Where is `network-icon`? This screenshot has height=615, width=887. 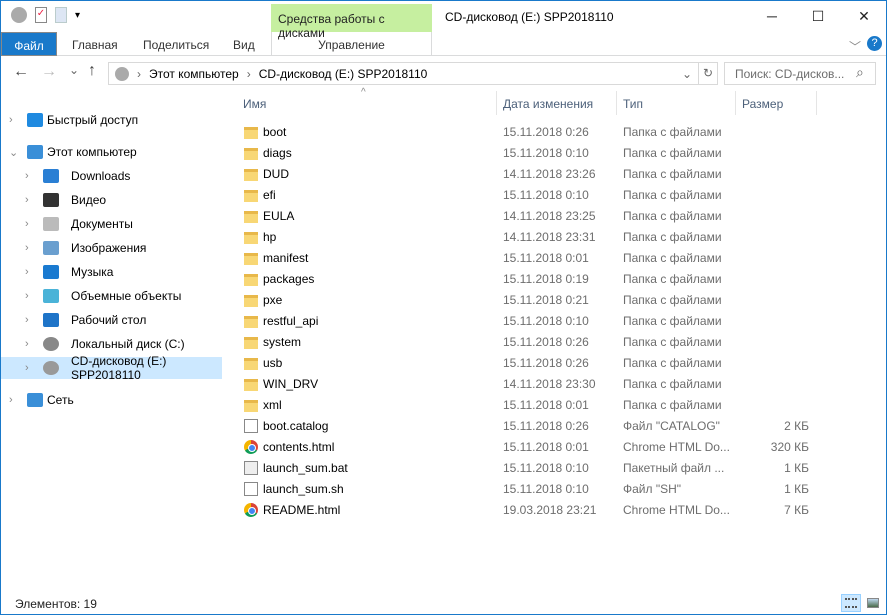
network-icon is located at coordinates (35, 400).